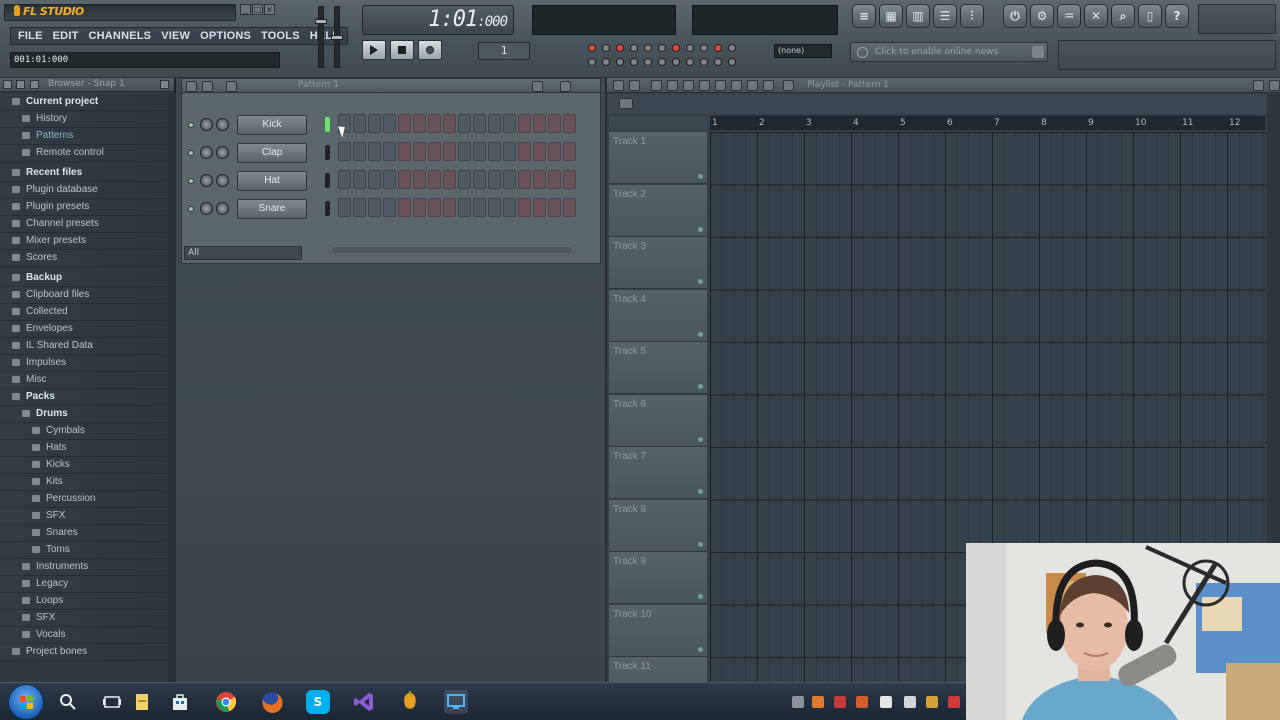  Describe the element at coordinates (658, 630) in the screenshot. I see `track-header: Track 10` at that location.